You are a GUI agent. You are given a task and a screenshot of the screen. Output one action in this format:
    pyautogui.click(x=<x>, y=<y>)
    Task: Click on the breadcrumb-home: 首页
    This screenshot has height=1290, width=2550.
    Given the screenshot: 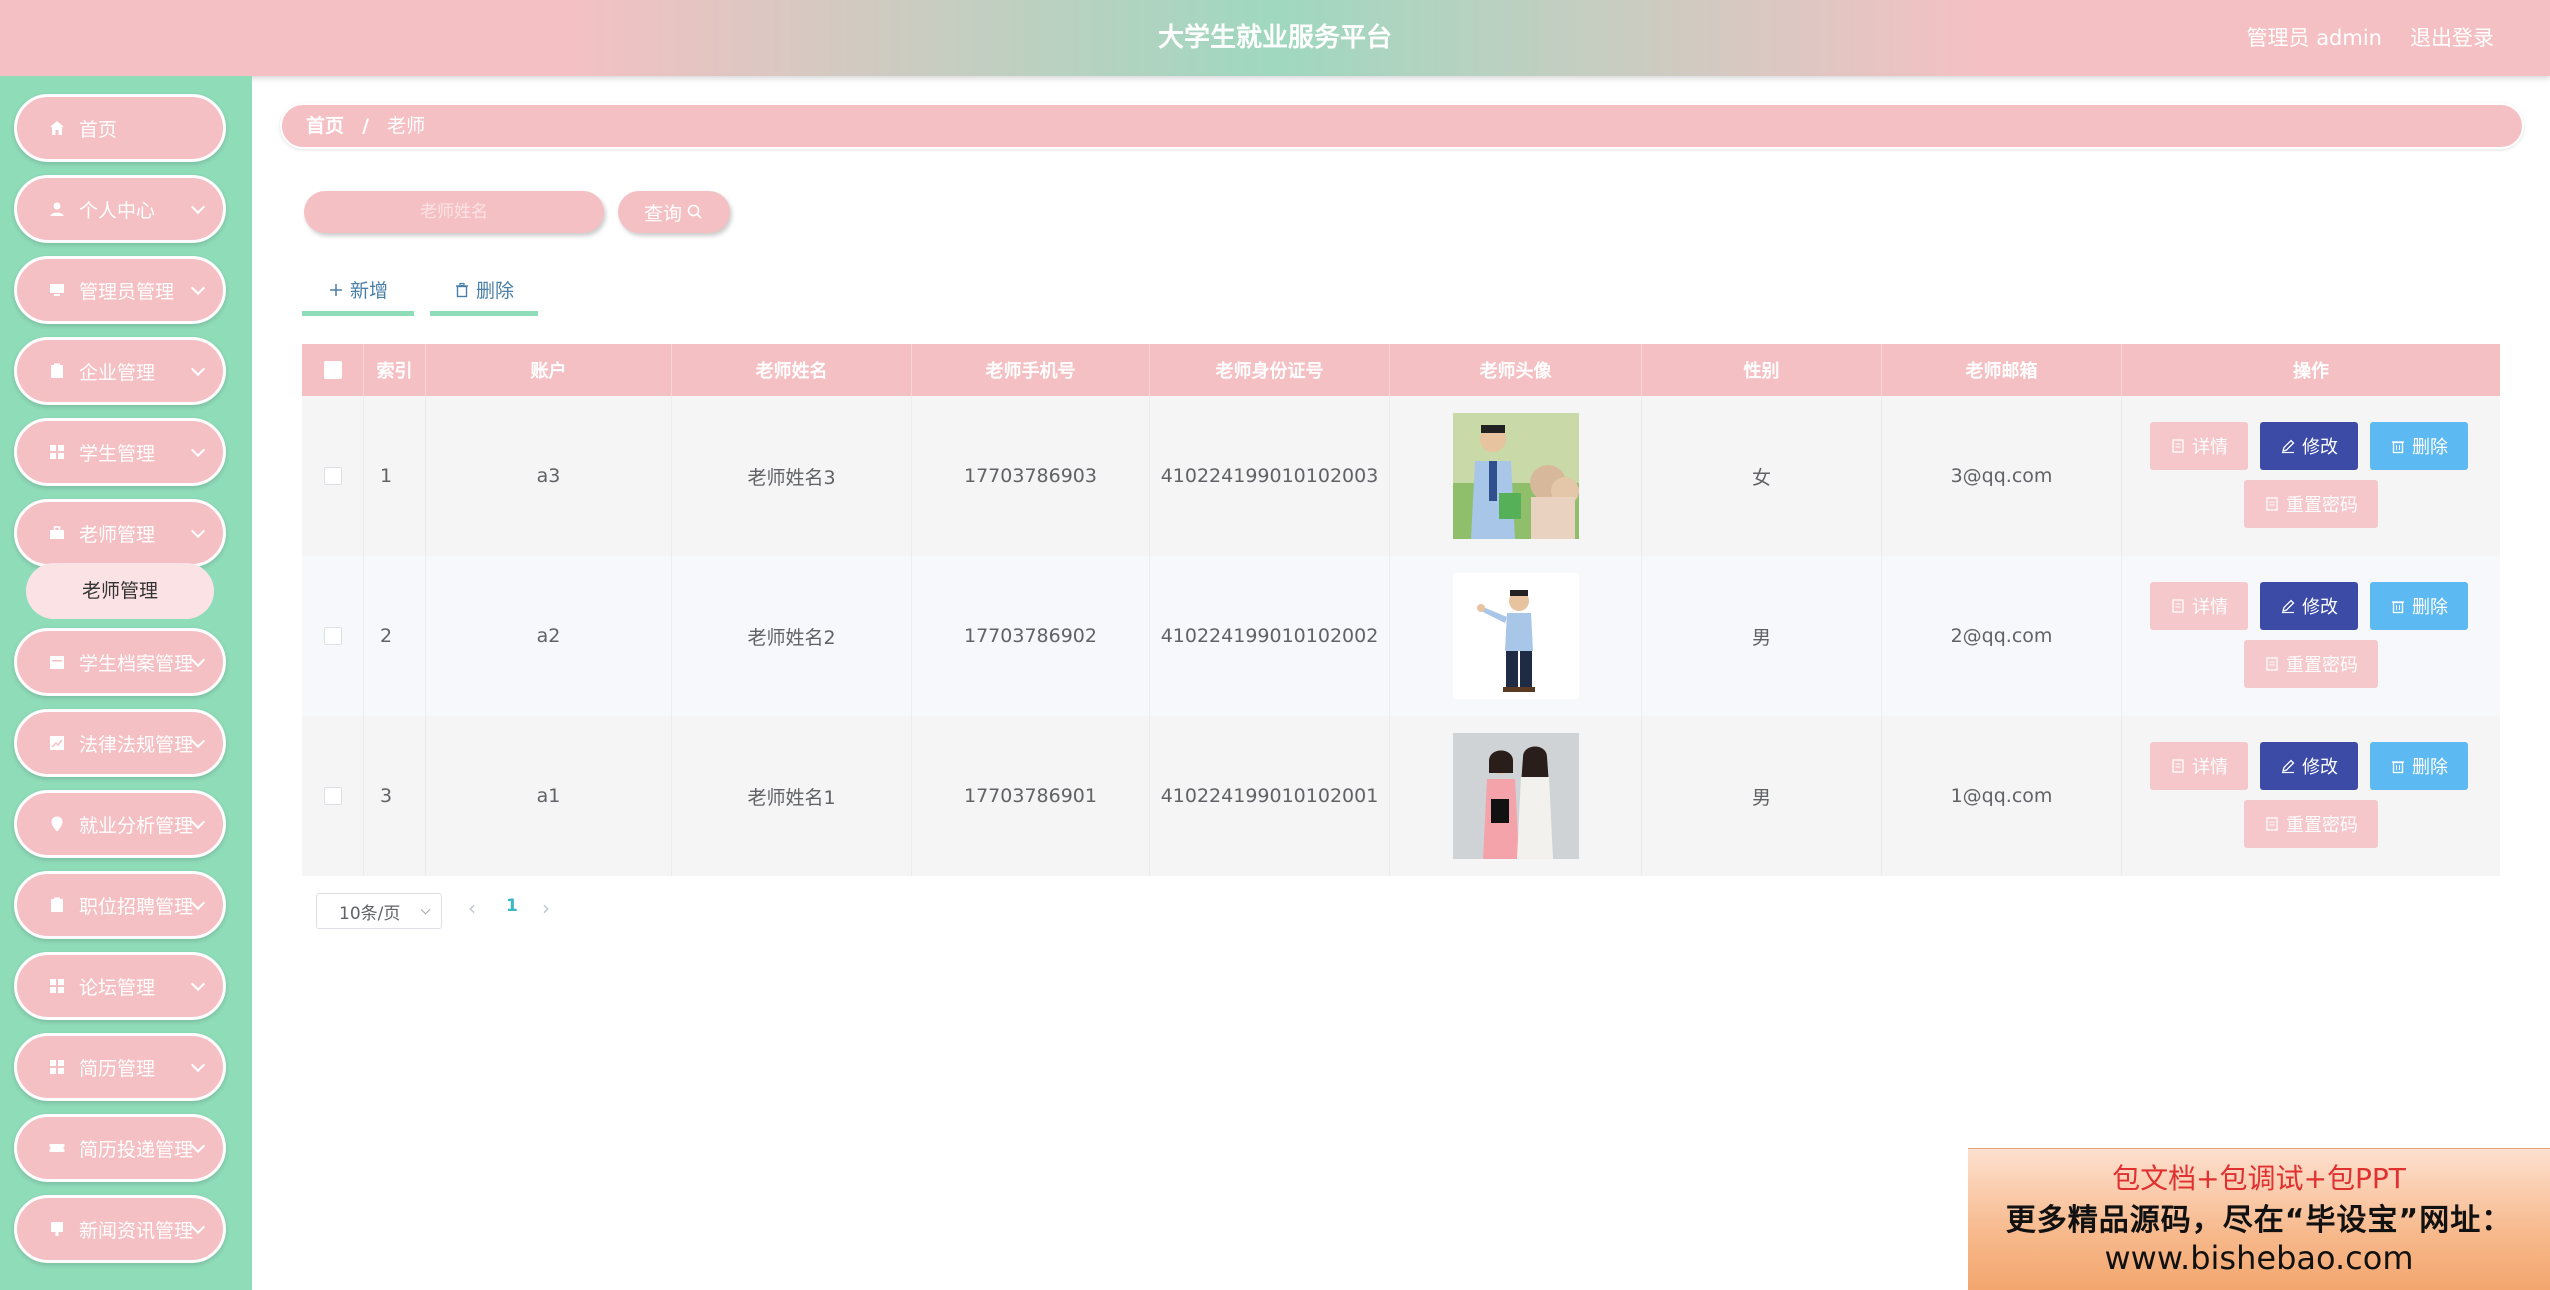 What is the action you would take?
    pyautogui.click(x=325, y=126)
    